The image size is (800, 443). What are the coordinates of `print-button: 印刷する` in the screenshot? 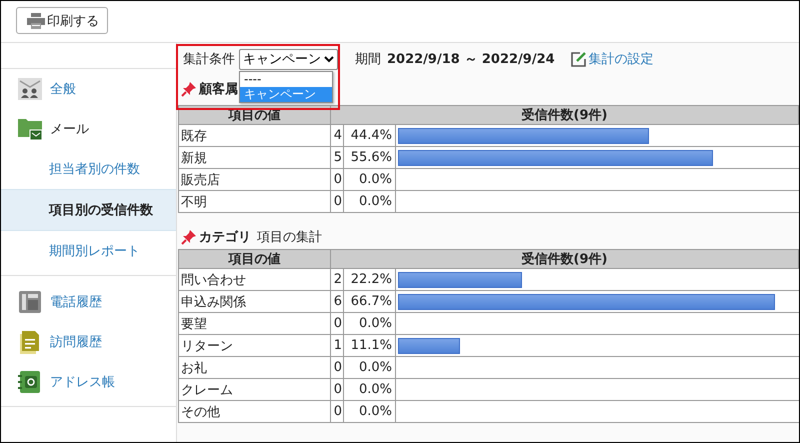 It's located at (62, 20).